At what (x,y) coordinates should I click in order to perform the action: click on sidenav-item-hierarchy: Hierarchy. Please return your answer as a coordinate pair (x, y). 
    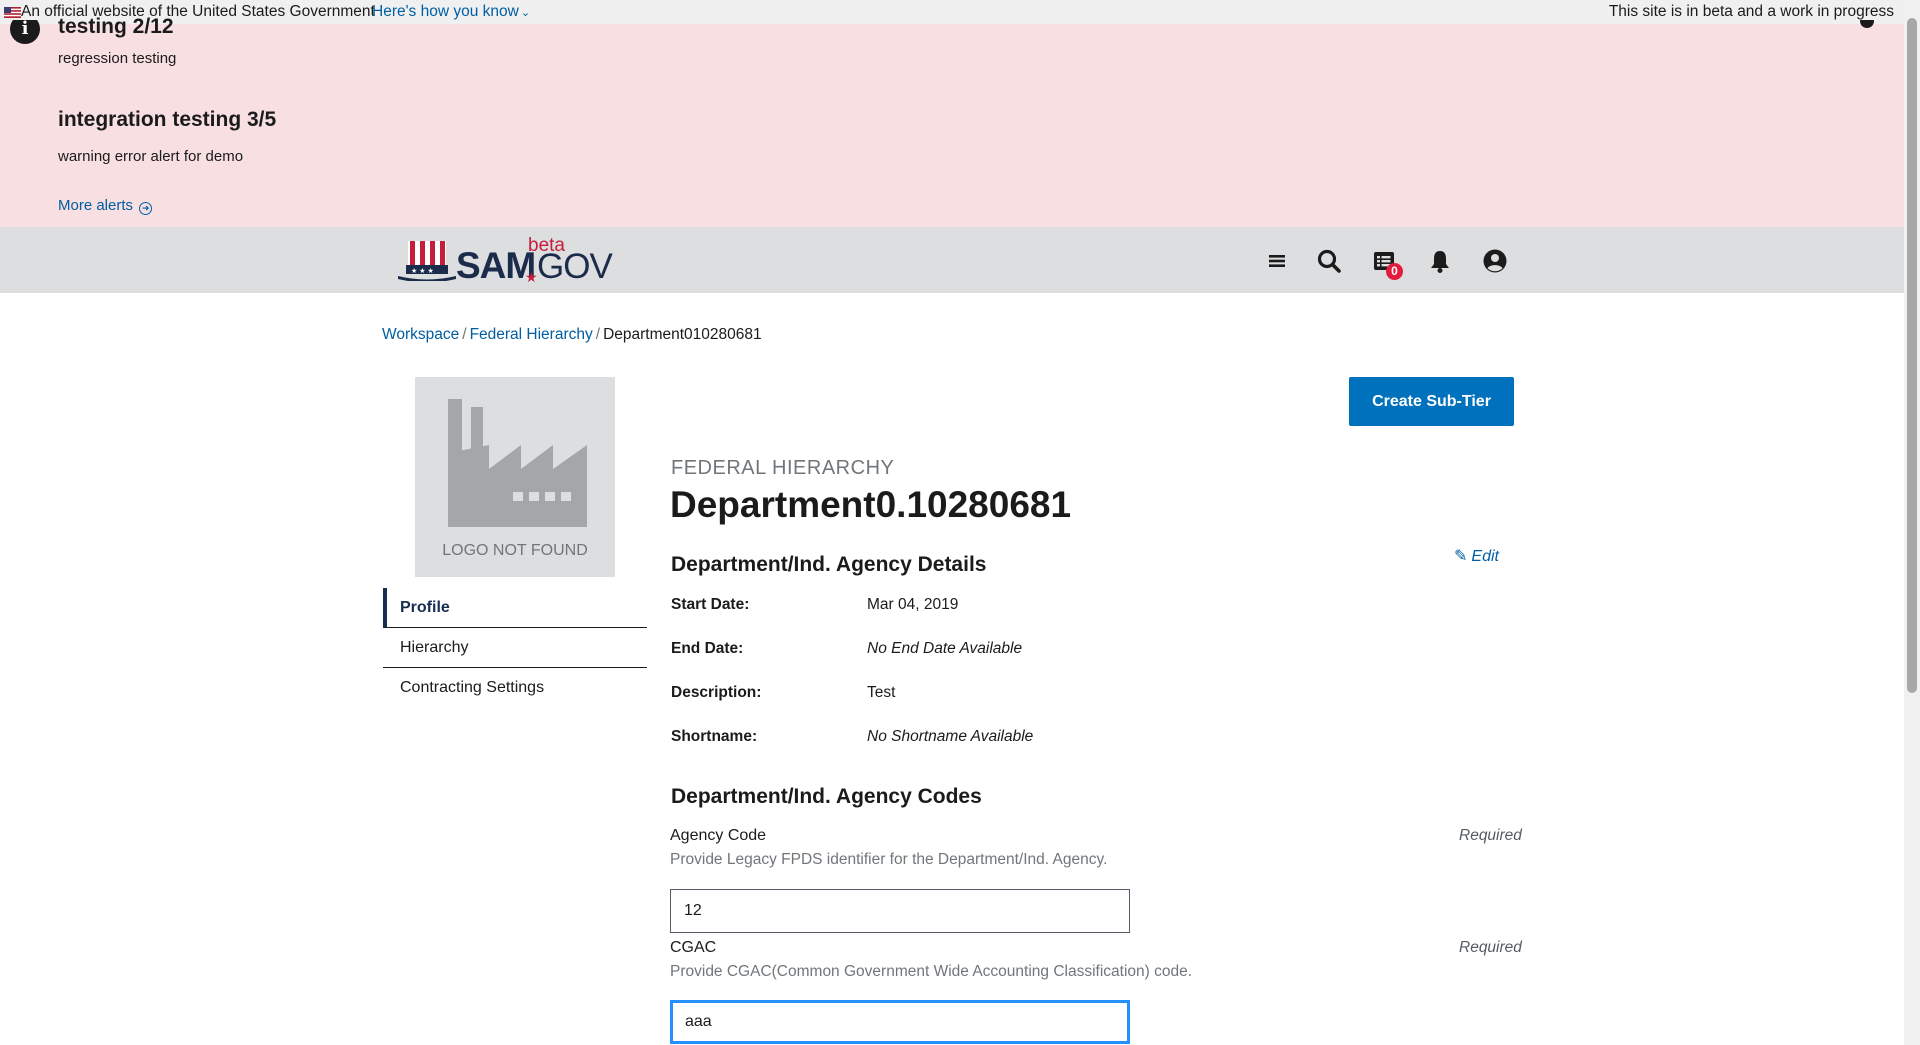
    Looking at the image, I should click on (515, 648).